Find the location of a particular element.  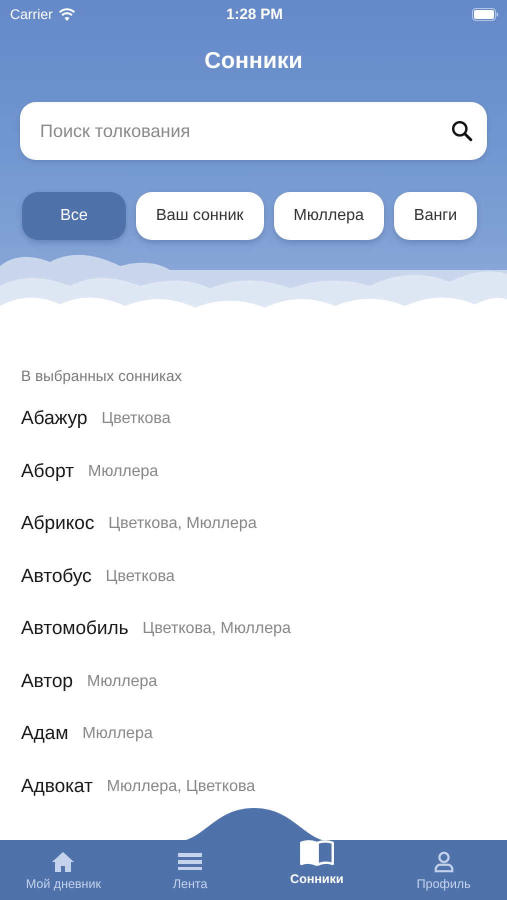

dream-word: Абажур is located at coordinates (54, 419).